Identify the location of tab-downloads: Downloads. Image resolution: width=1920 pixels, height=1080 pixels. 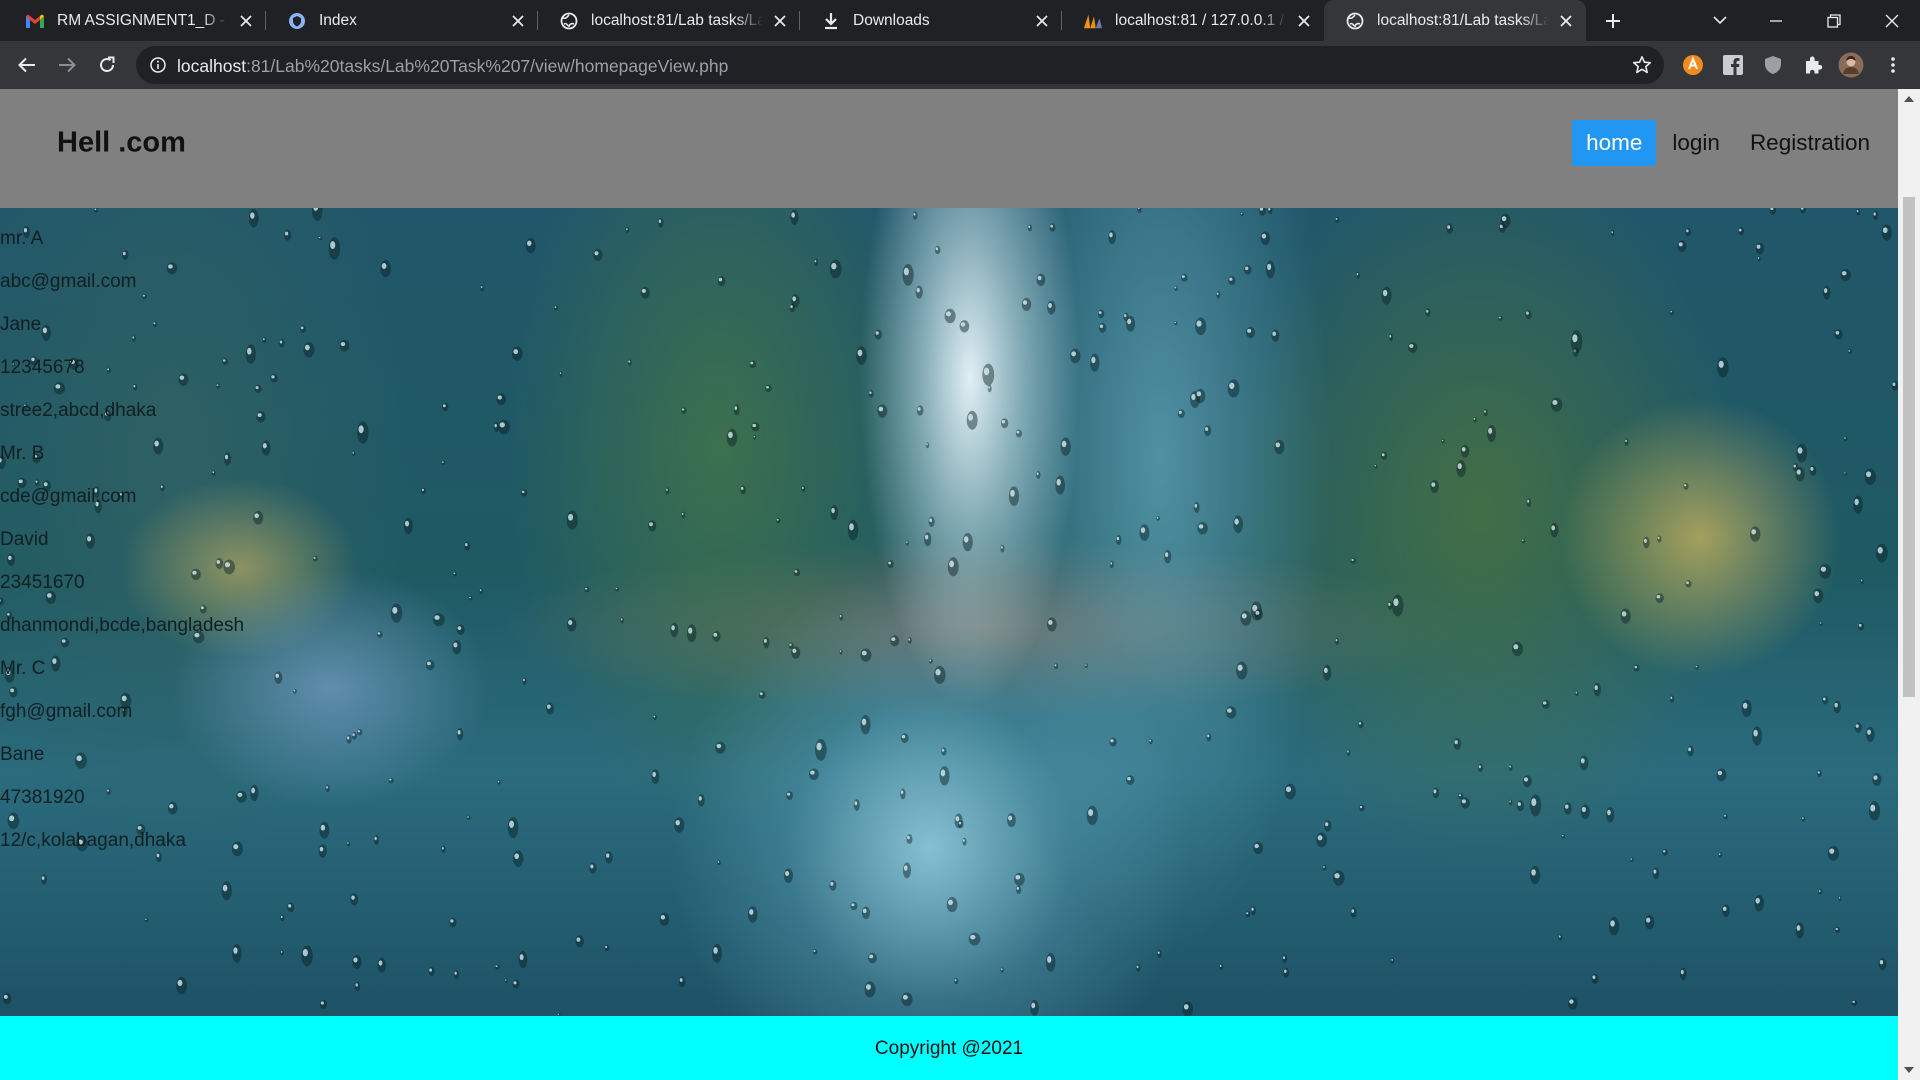
(931, 20).